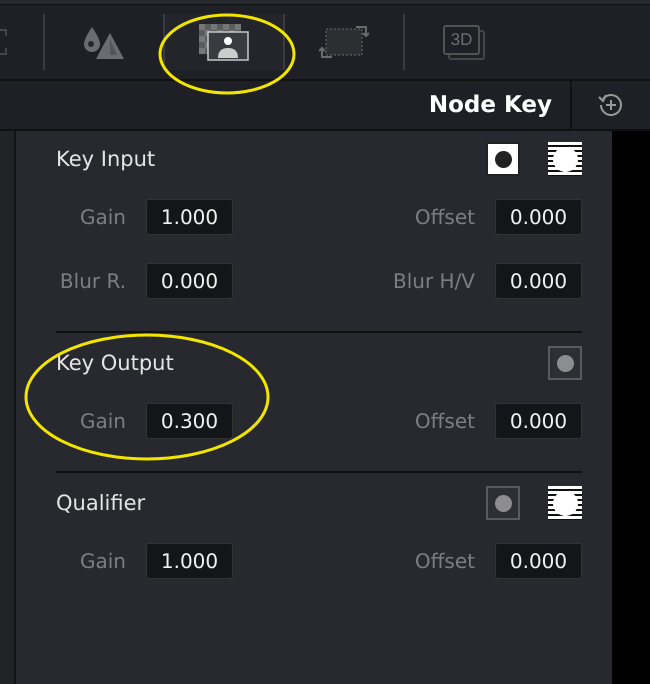 The image size is (650, 684). Describe the element at coordinates (611, 105) in the screenshot. I see `reset-icon` at that location.